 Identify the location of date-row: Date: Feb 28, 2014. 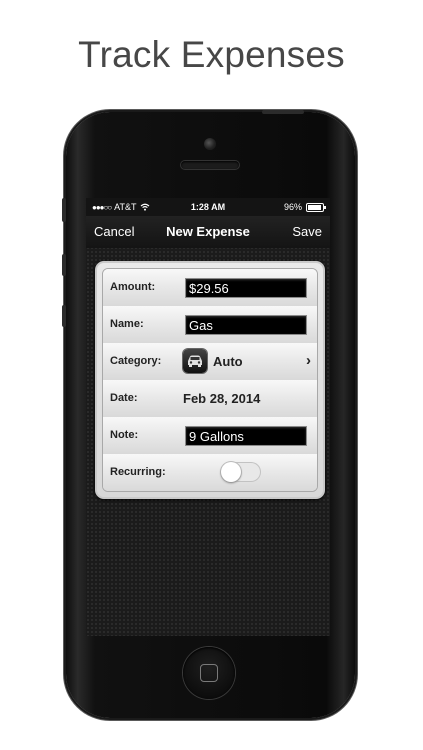
(210, 399).